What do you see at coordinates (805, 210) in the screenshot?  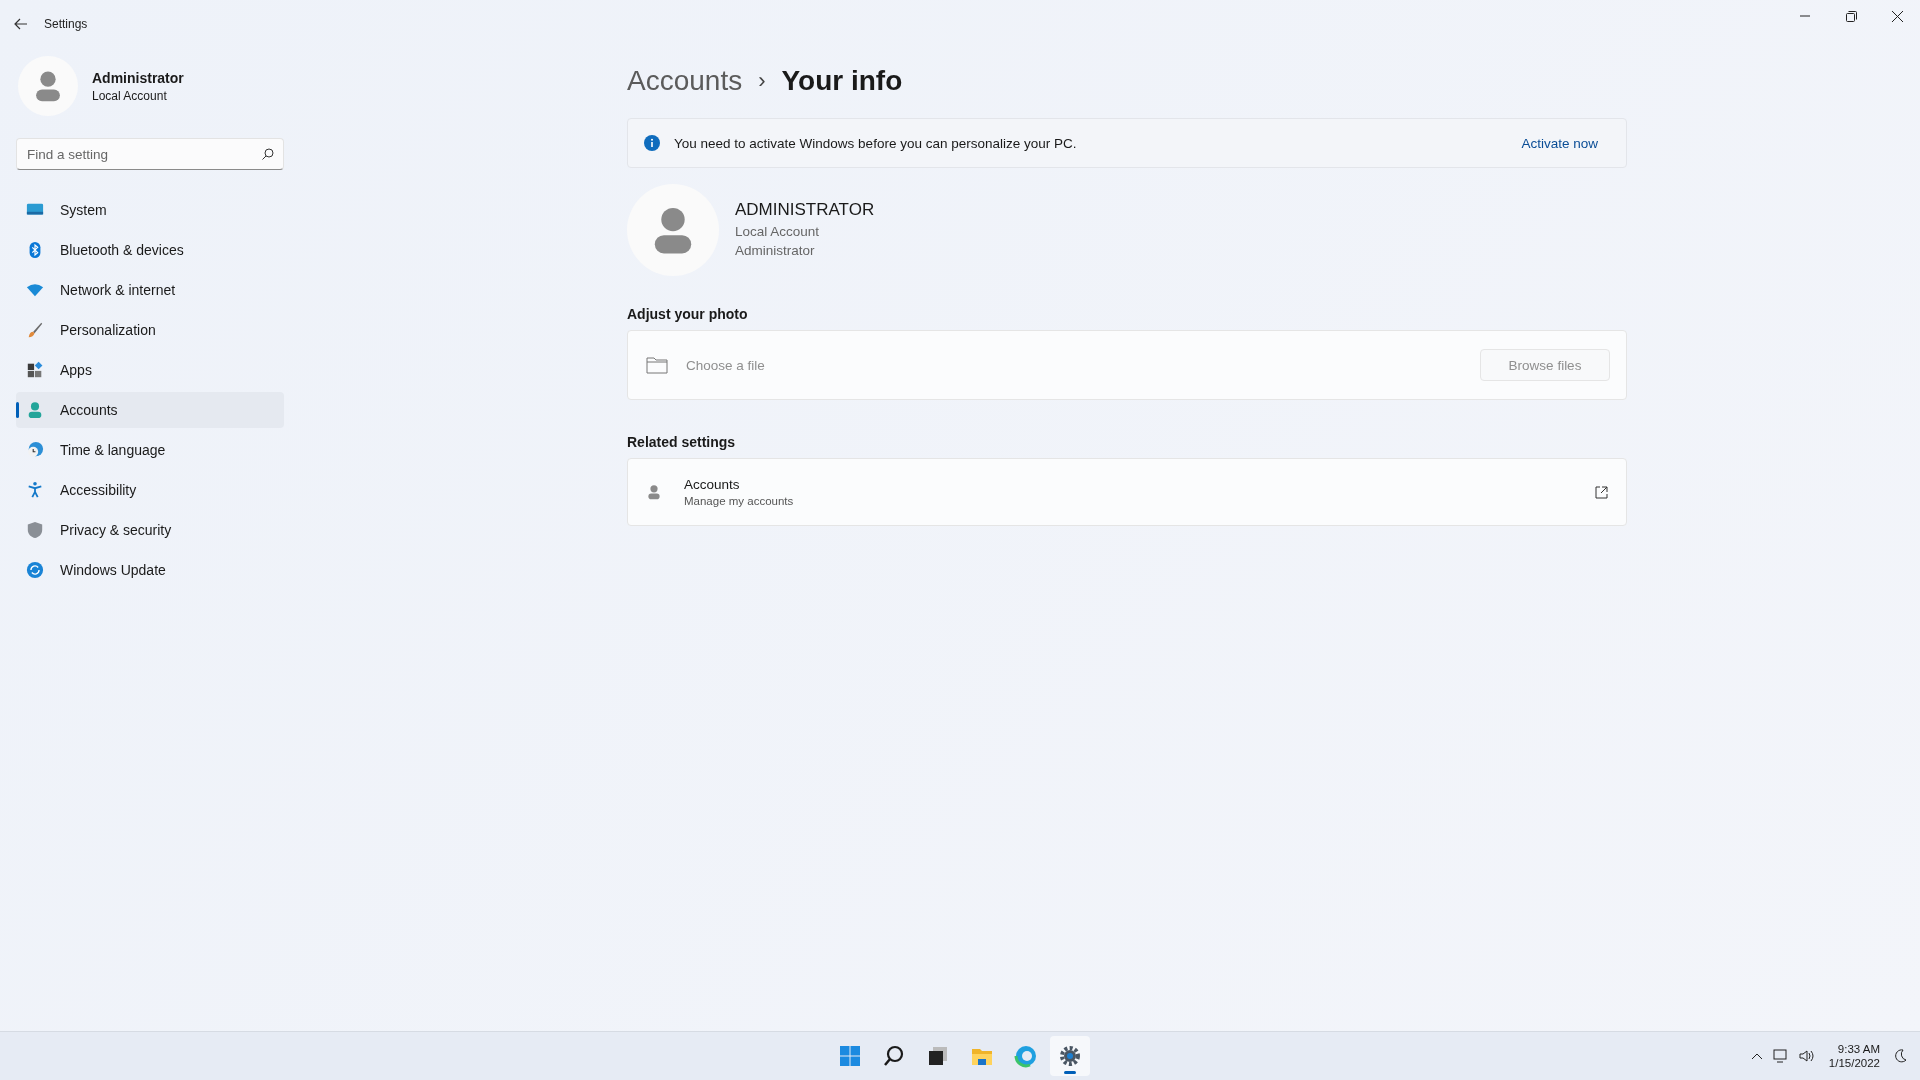 I see `user-name: ADMINISTRATOR` at bounding box center [805, 210].